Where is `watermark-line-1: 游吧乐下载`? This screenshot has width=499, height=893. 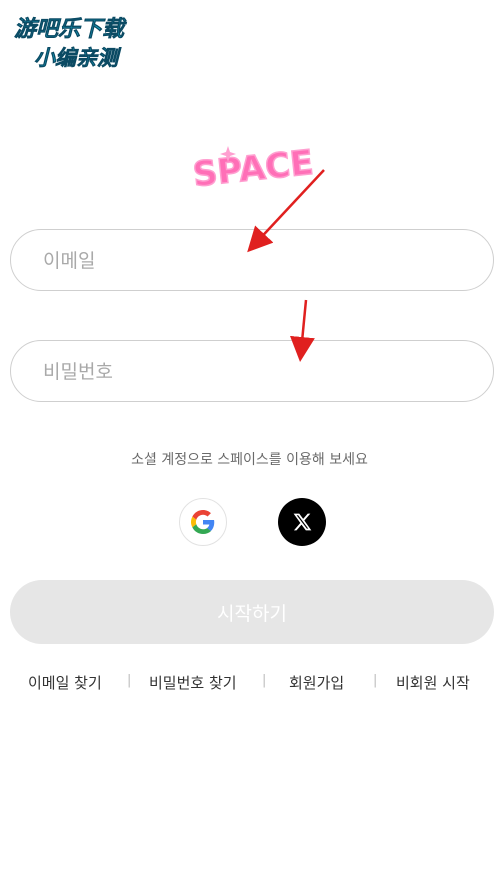 watermark-line-1: 游吧乐下载 is located at coordinates (70, 29).